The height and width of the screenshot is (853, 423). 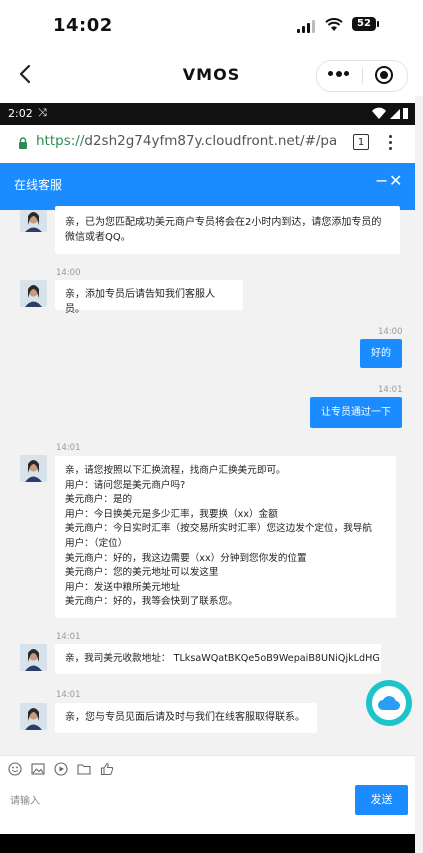 What do you see at coordinates (38, 185) in the screenshot?
I see `chat-title: 在线客服` at bounding box center [38, 185].